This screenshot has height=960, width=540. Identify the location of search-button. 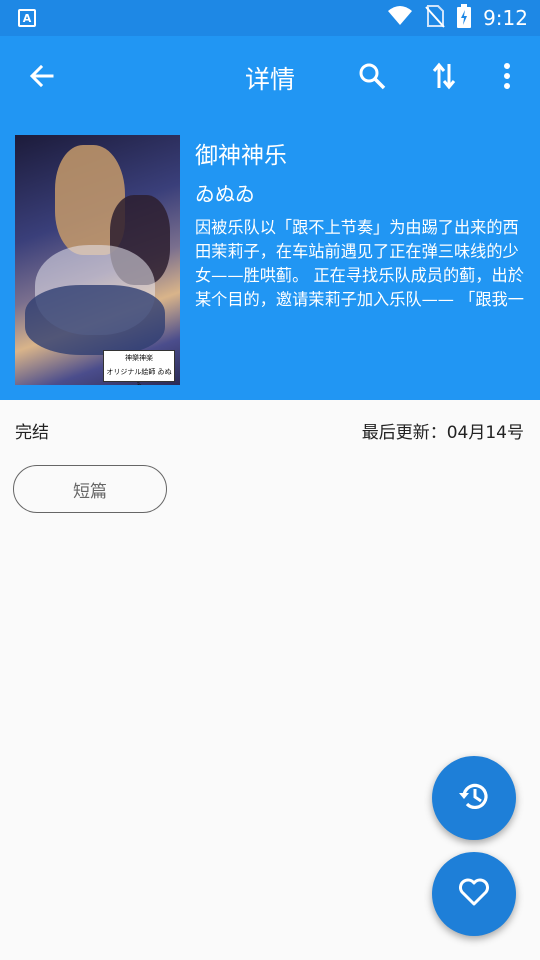
(372, 78).